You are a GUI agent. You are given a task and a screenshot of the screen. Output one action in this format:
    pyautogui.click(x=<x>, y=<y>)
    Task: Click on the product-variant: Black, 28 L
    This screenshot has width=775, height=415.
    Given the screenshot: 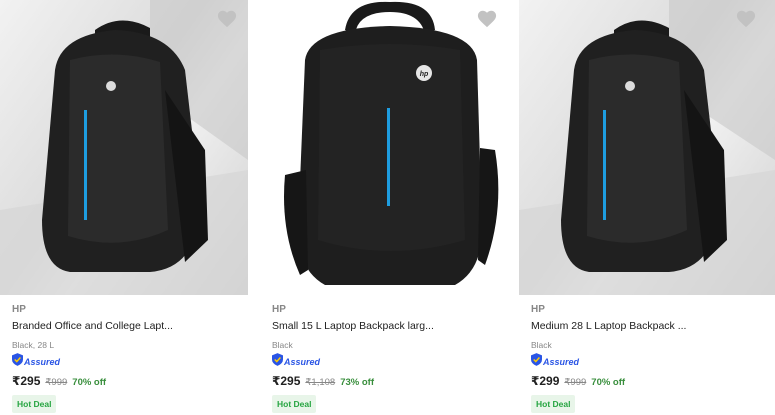 What is the action you would take?
    pyautogui.click(x=33, y=345)
    